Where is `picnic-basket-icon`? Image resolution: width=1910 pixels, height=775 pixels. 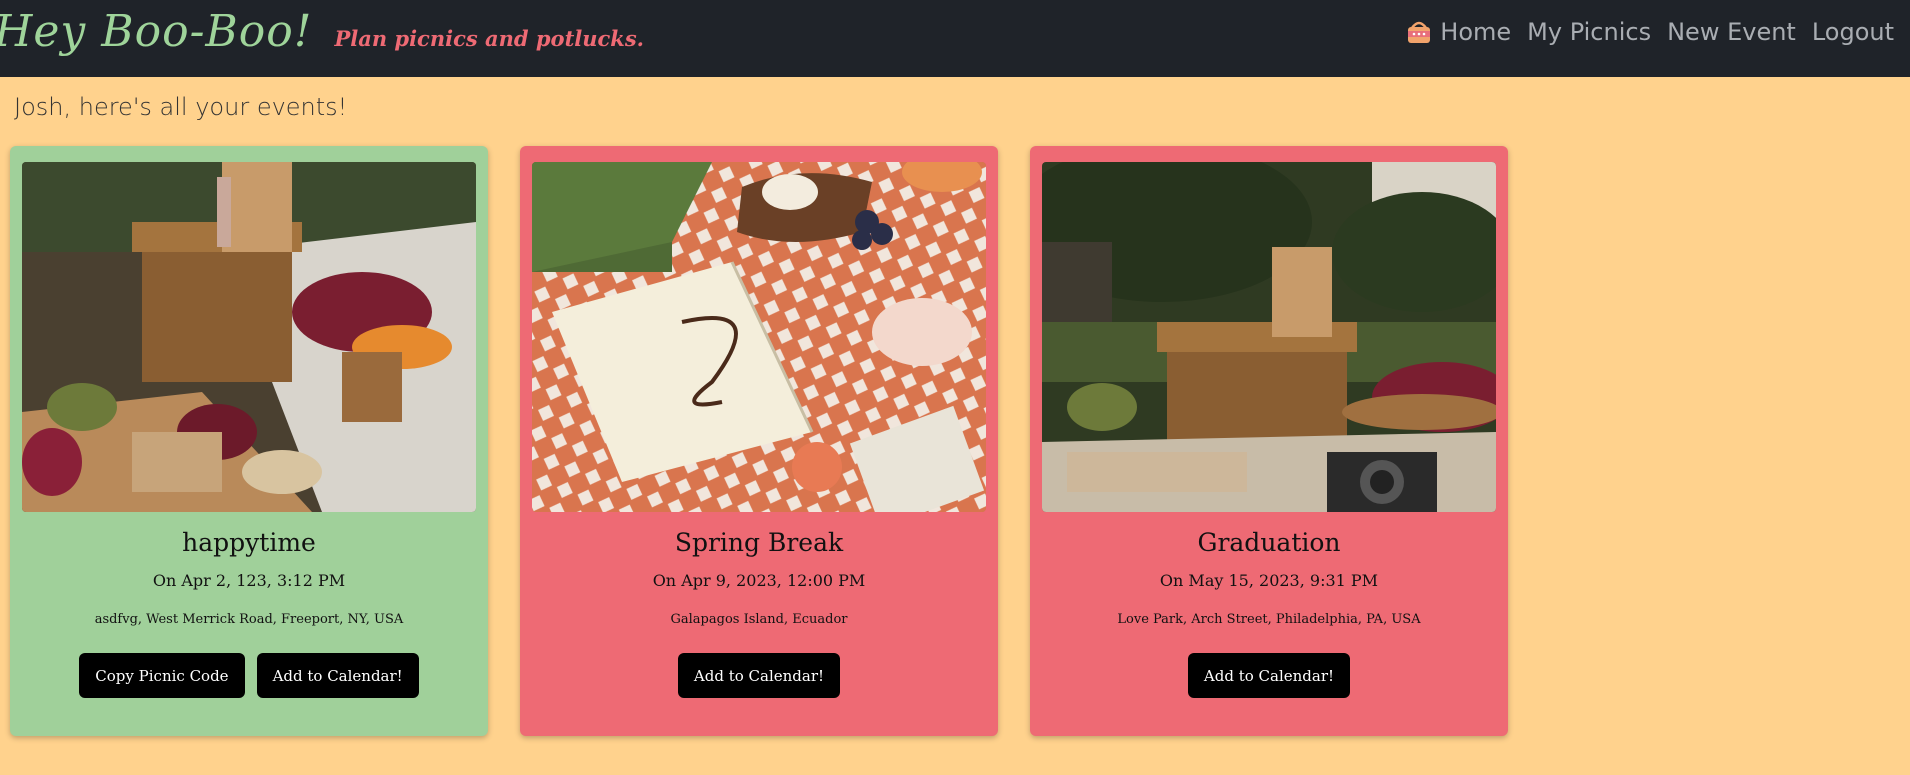
picnic-basket-icon is located at coordinates (1419, 32).